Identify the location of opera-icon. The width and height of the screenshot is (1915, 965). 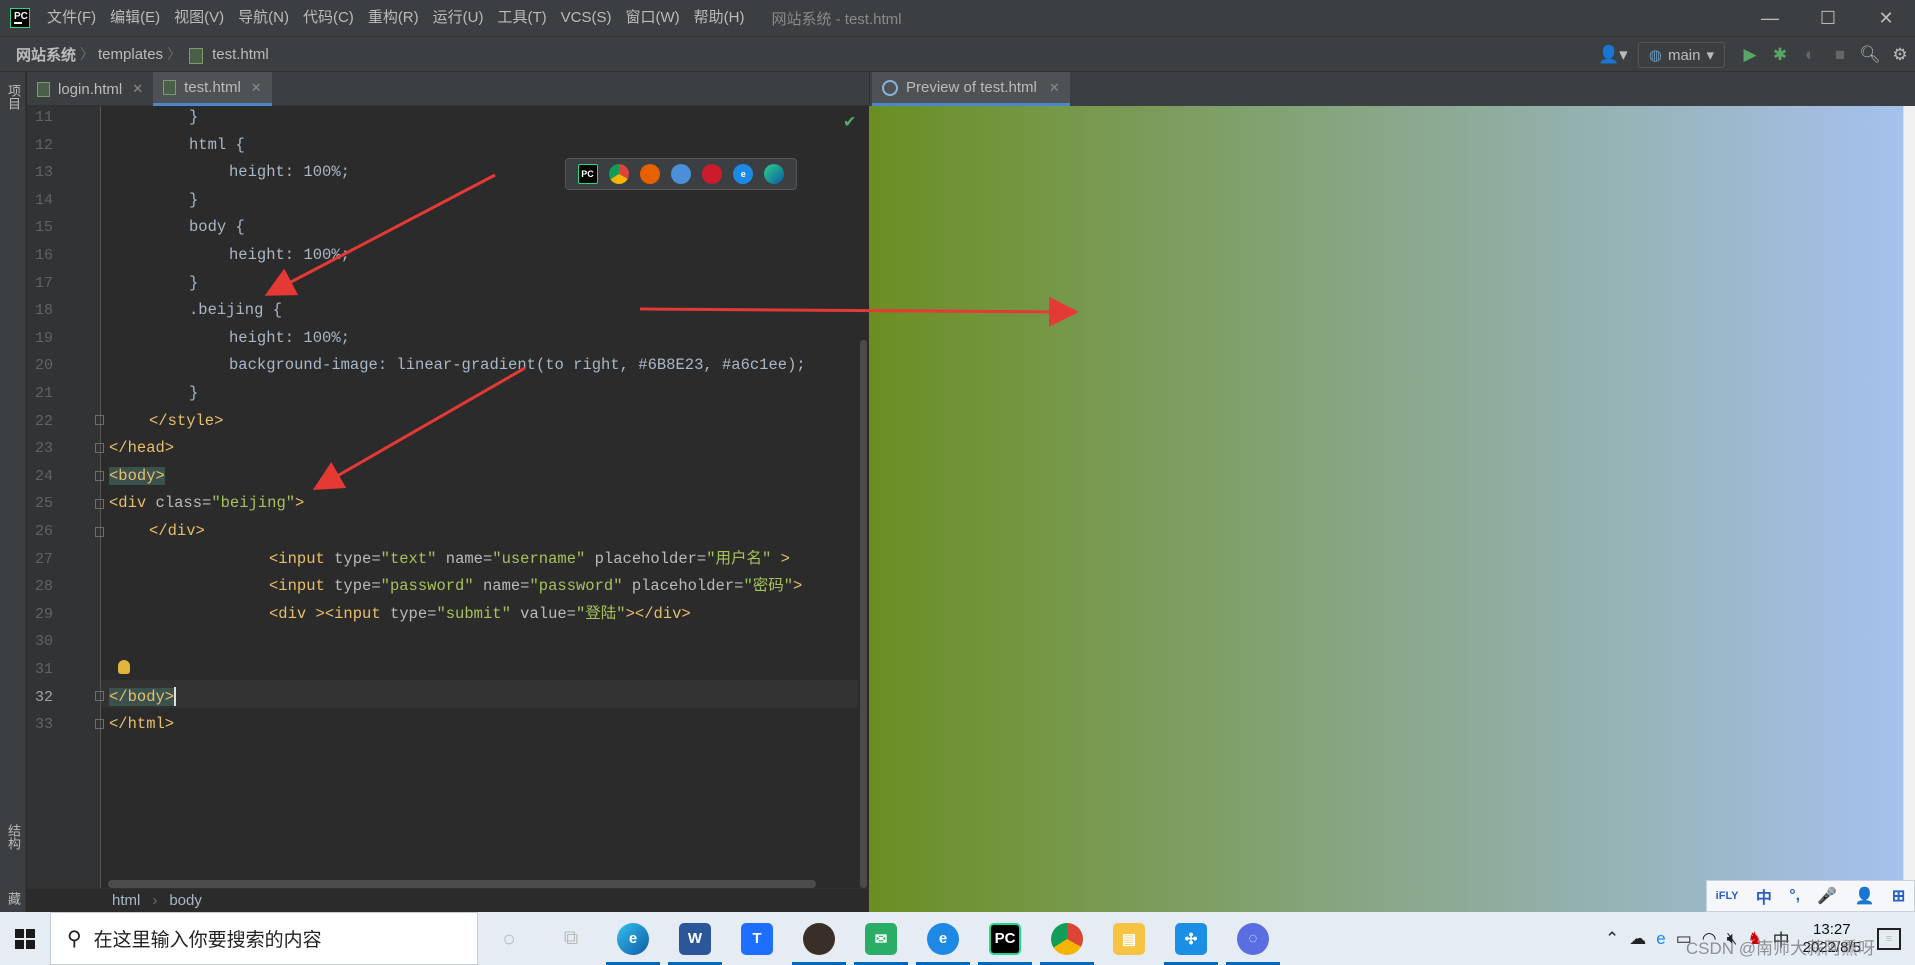
(712, 174).